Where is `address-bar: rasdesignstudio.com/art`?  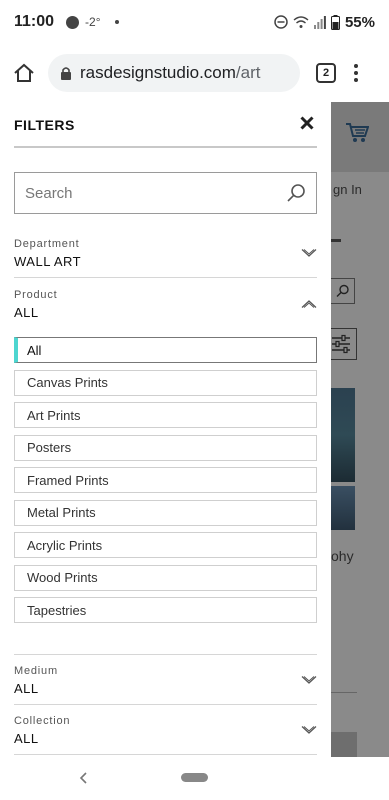 address-bar: rasdesignstudio.com/art is located at coordinates (174, 73).